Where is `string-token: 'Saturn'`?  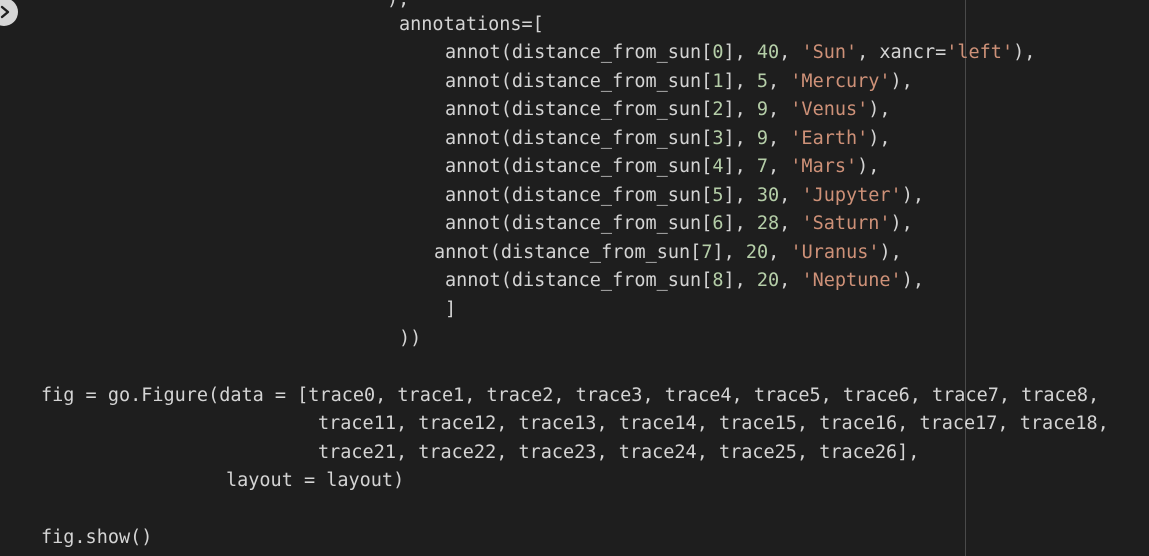 string-token: 'Saturn' is located at coordinates (846, 223).